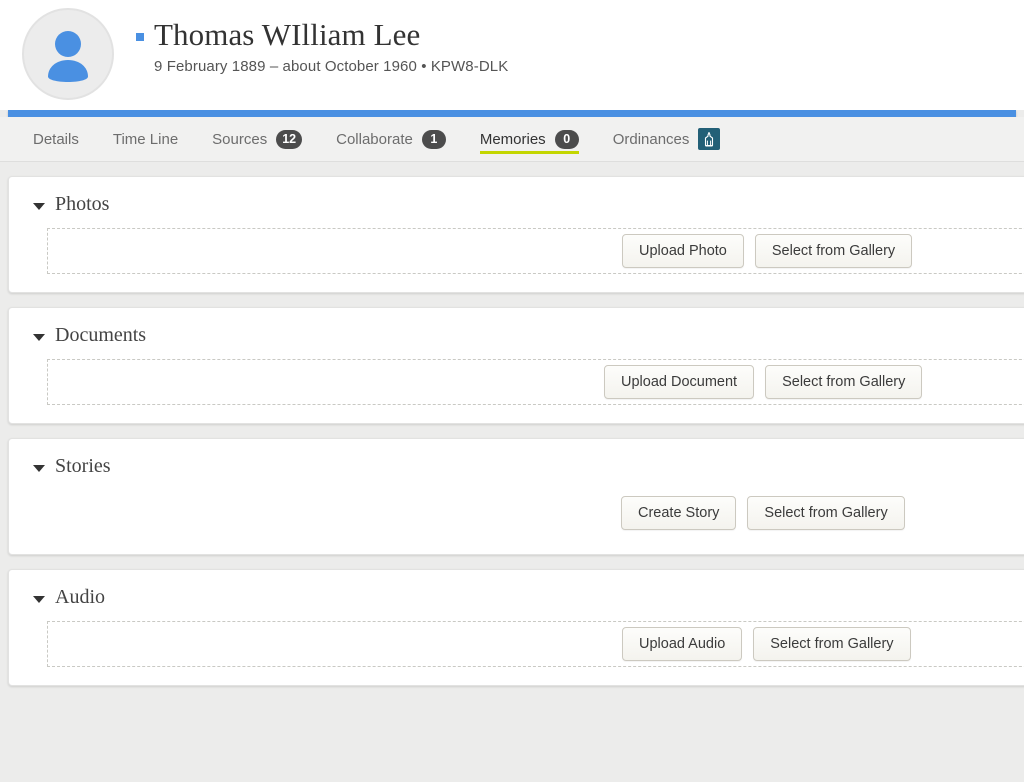  I want to click on upload-photo-button: Upload Photo, so click(683, 251).